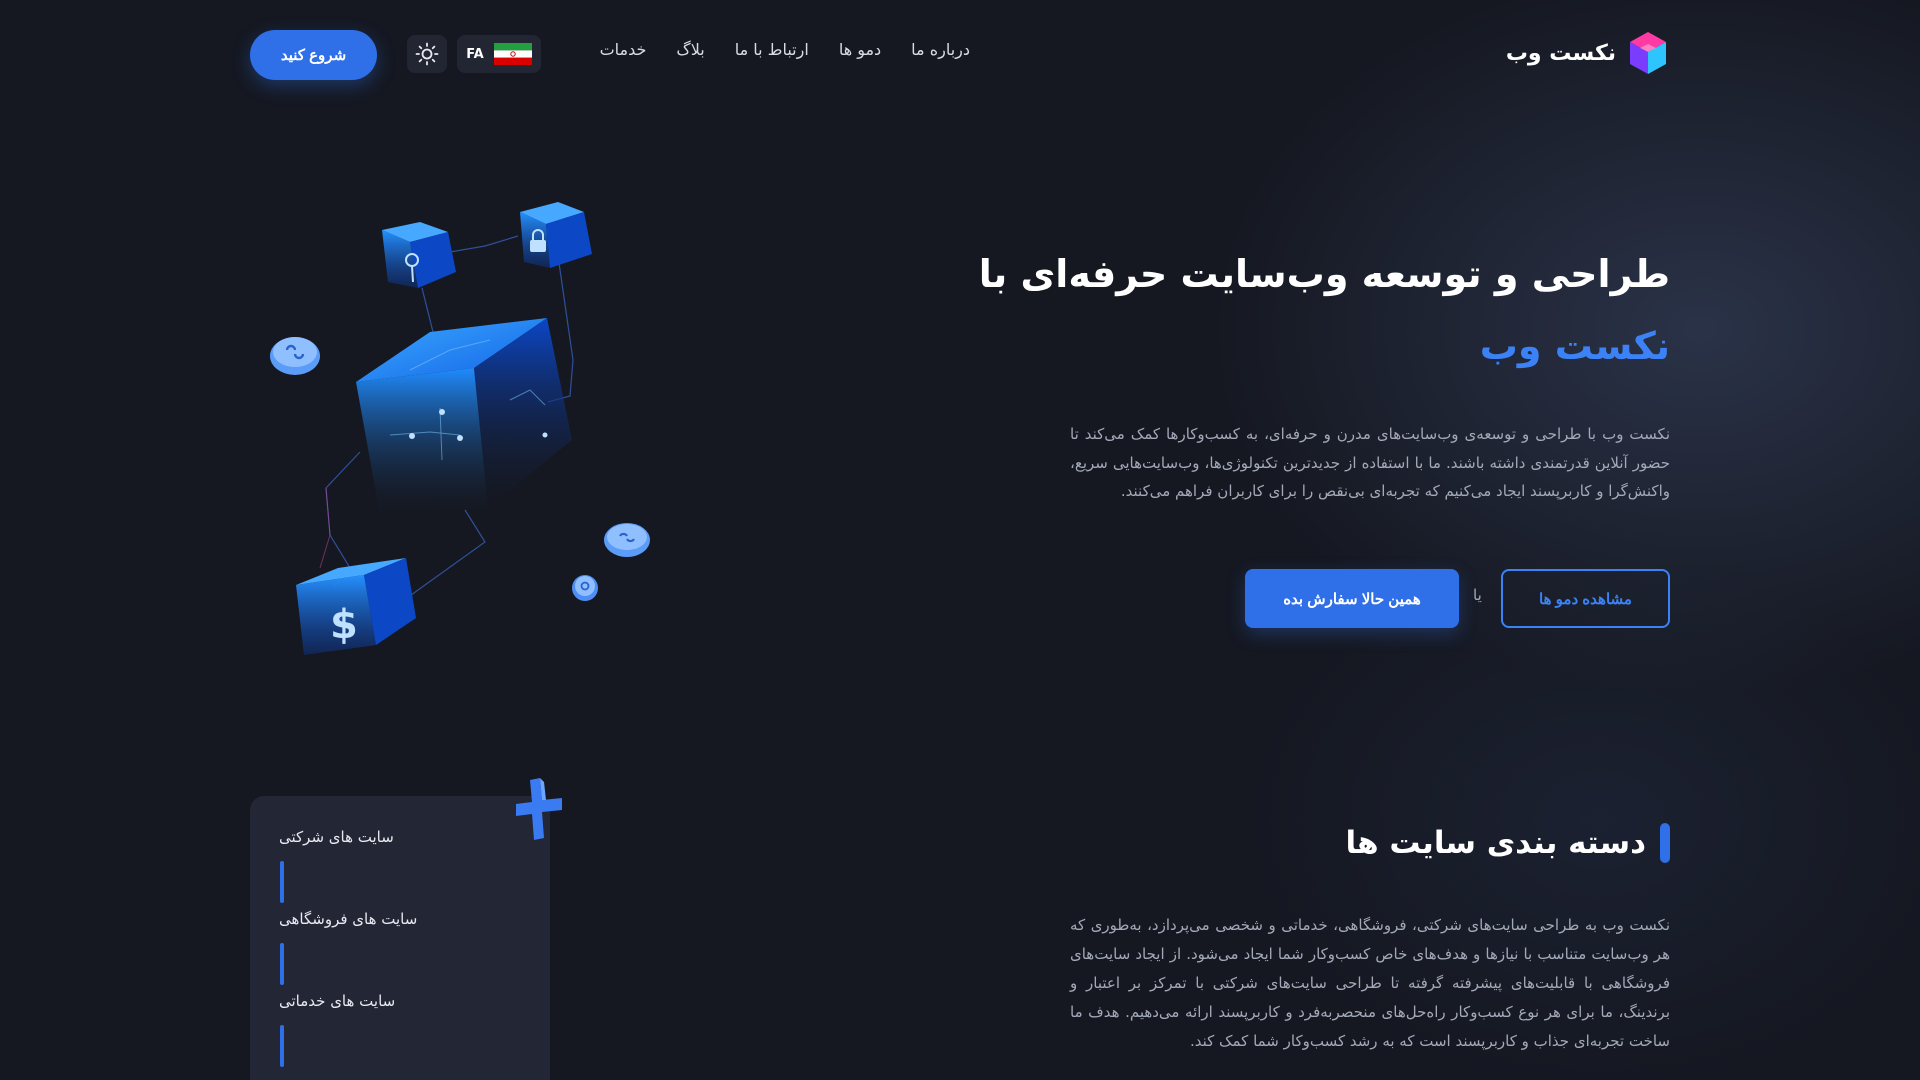 This screenshot has height=1080, width=1920. What do you see at coordinates (348, 919) in the screenshot?
I see `category-item-shop: سایت های فروشگاهی` at bounding box center [348, 919].